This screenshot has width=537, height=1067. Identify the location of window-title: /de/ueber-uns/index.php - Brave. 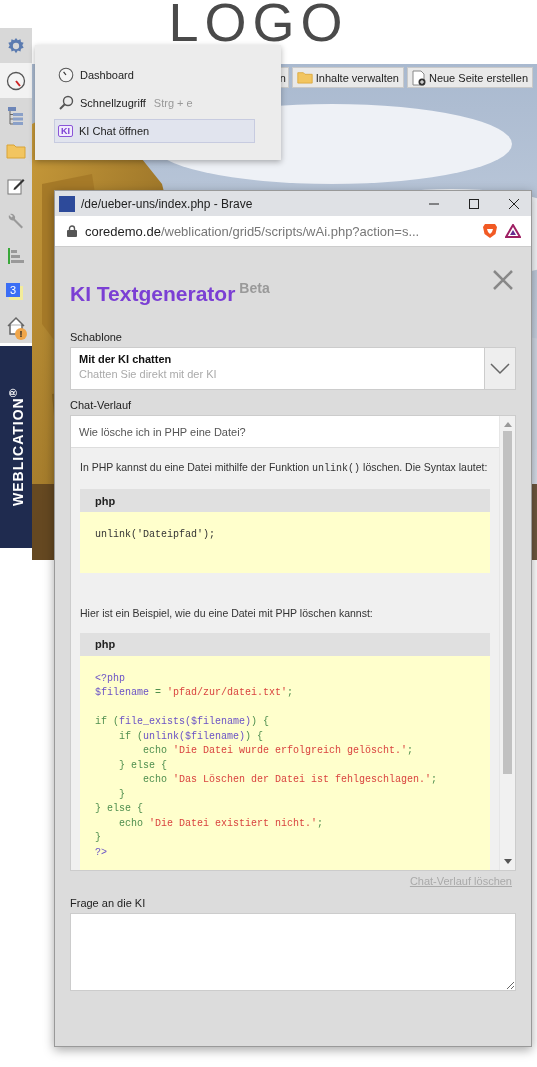
(167, 203).